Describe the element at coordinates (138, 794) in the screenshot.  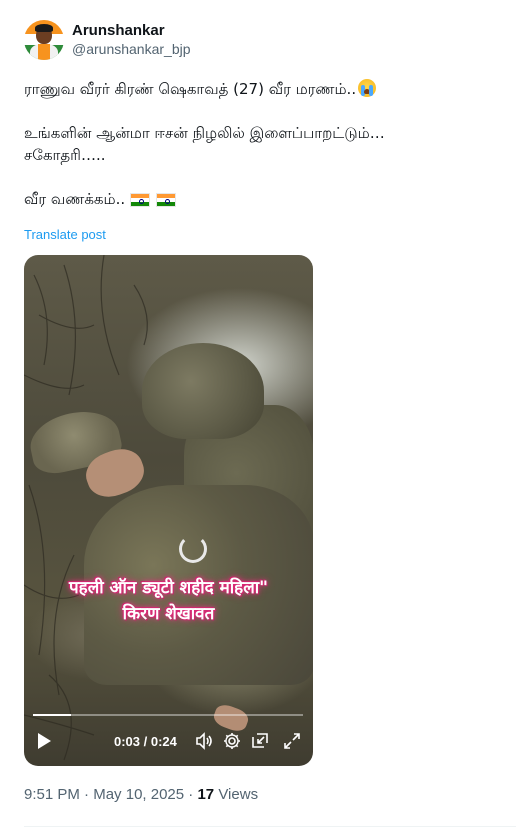
I see `post-date: May 10, 2025` at that location.